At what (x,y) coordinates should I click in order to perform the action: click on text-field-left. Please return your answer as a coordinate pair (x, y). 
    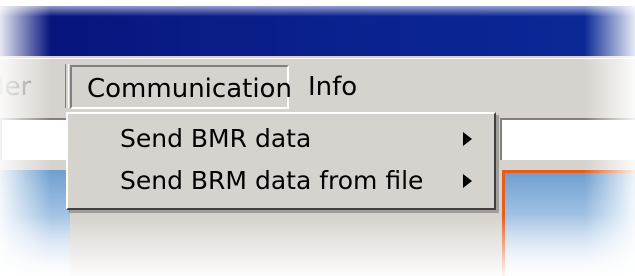
    Looking at the image, I should click on (36, 139).